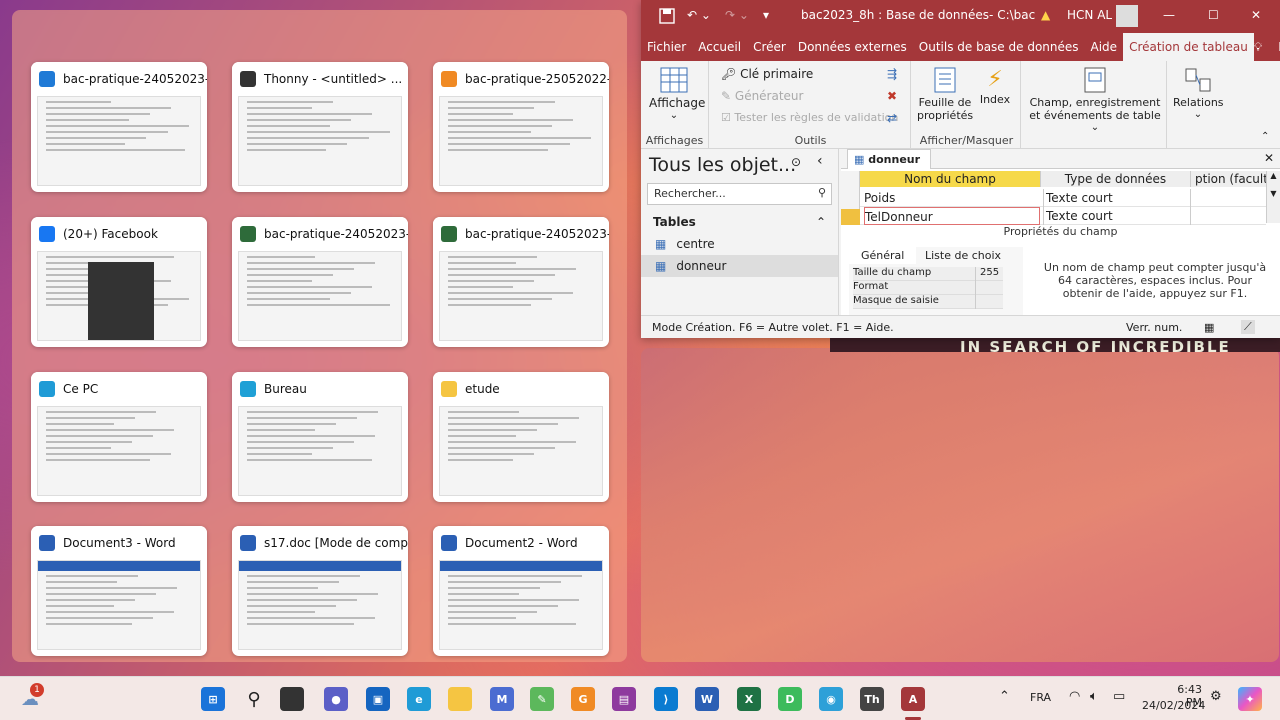 Image resolution: width=1280 pixels, height=720 pixels. What do you see at coordinates (820, 161) in the screenshot?
I see `nav-collapse-icon: ‹` at bounding box center [820, 161].